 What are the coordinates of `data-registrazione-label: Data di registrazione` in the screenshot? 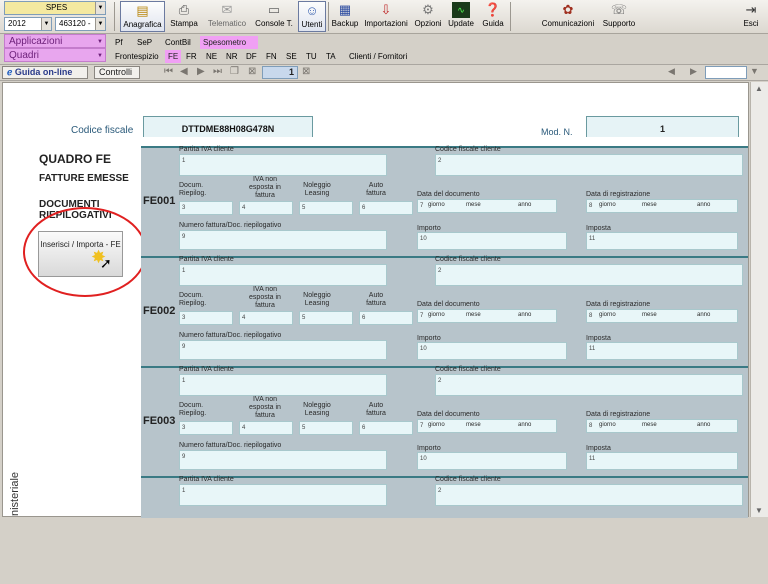 It's located at (618, 414).